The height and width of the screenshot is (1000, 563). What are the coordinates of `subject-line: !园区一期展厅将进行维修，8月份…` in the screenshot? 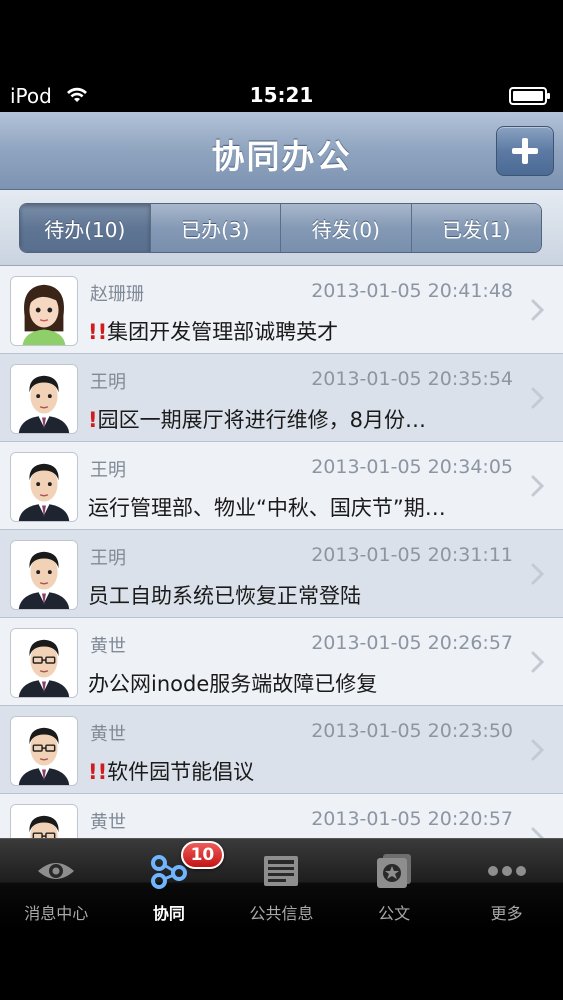 It's located at (303, 419).